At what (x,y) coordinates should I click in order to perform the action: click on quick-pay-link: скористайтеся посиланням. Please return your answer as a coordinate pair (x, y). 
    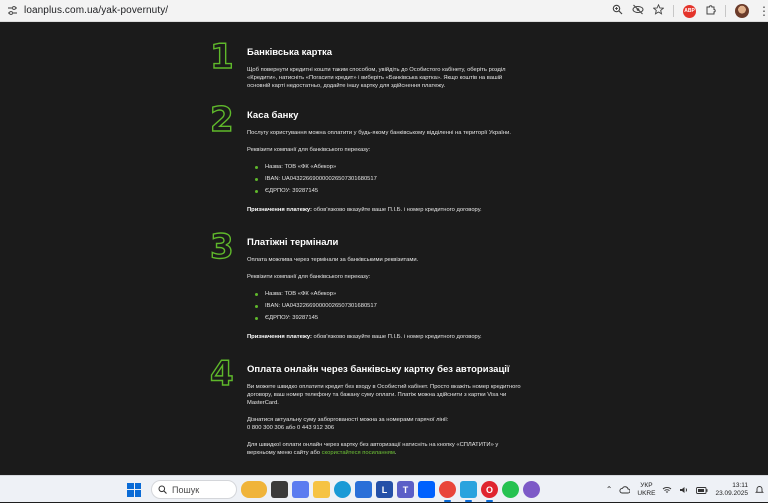
    Looking at the image, I should click on (358, 453).